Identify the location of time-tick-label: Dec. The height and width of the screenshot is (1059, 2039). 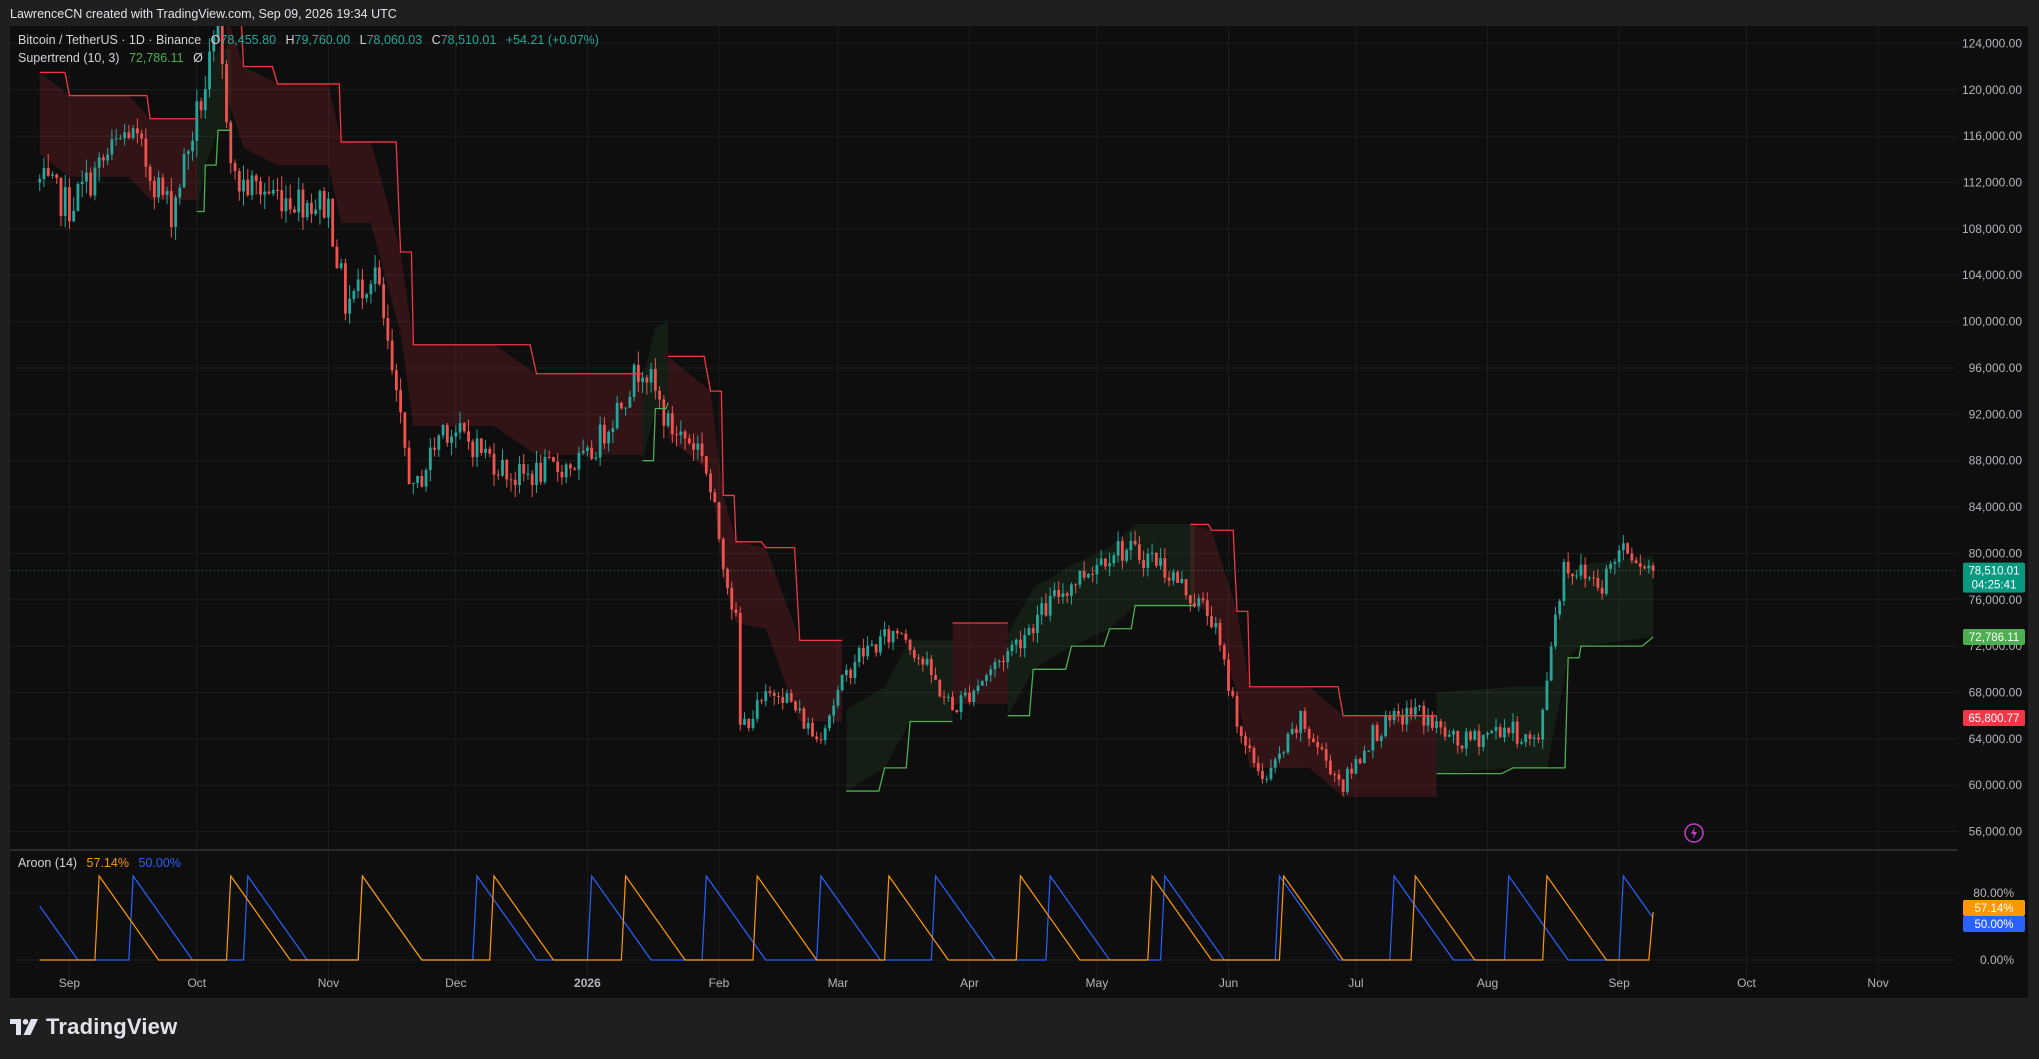
(455, 983).